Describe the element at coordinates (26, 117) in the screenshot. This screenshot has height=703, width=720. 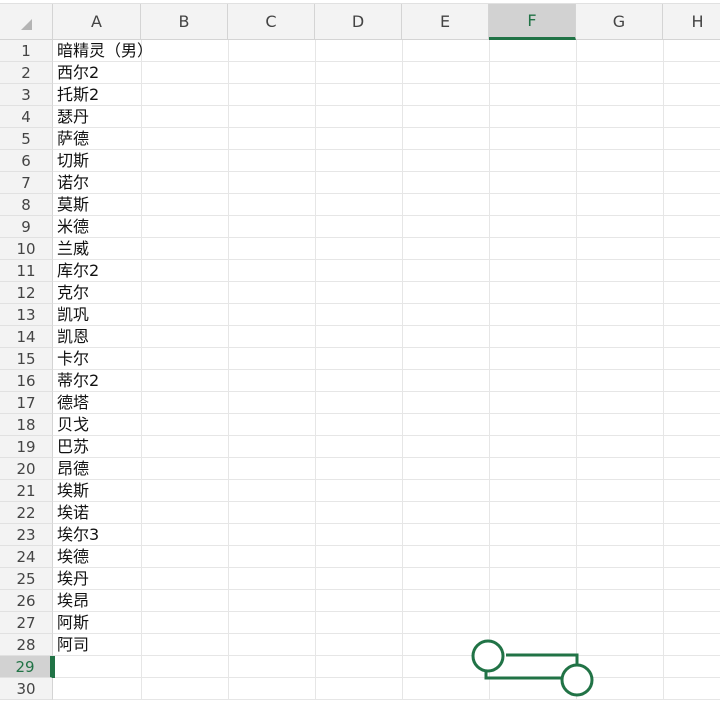
I see `row-header-4: 4` at that location.